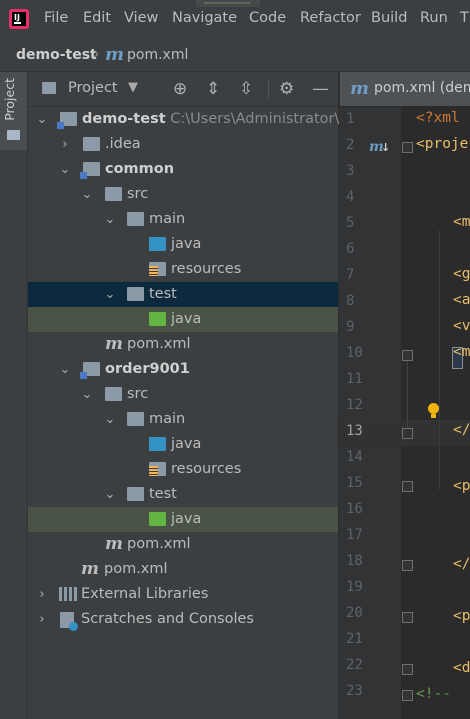 Image resolution: width=470 pixels, height=719 pixels. Describe the element at coordinates (13, 111) in the screenshot. I see `project-tool-tab: Project` at that location.